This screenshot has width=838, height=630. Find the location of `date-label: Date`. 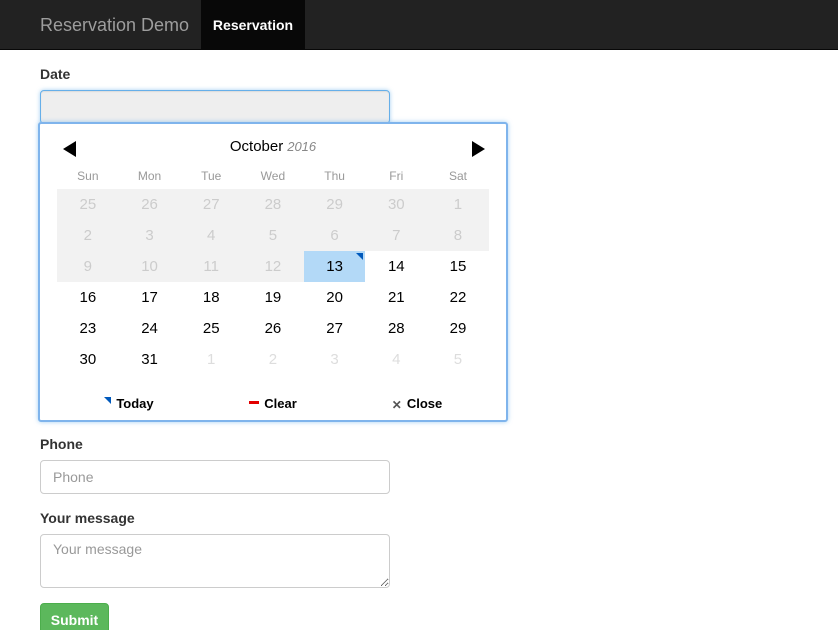

date-label: Date is located at coordinates (55, 74).